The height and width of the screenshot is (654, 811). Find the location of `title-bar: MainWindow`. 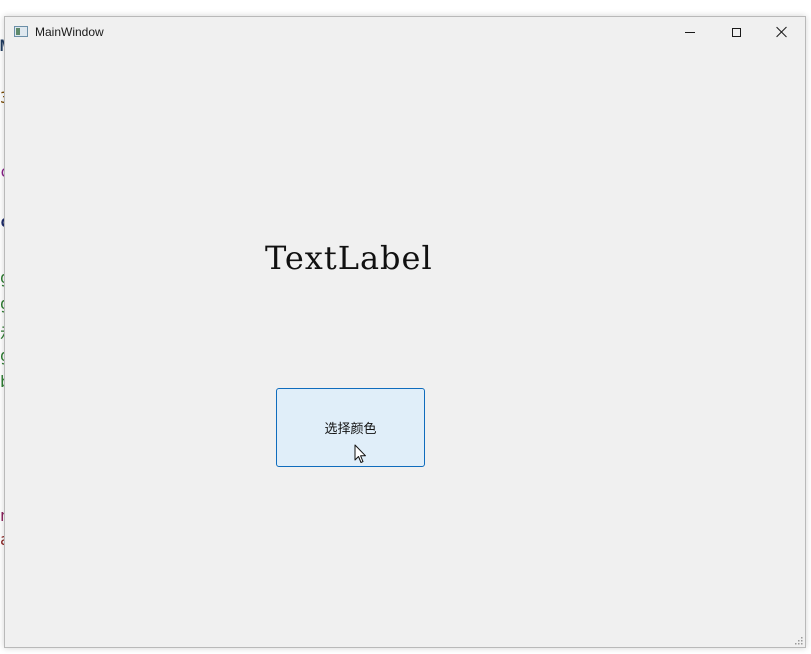

title-bar: MainWindow is located at coordinates (405, 32).